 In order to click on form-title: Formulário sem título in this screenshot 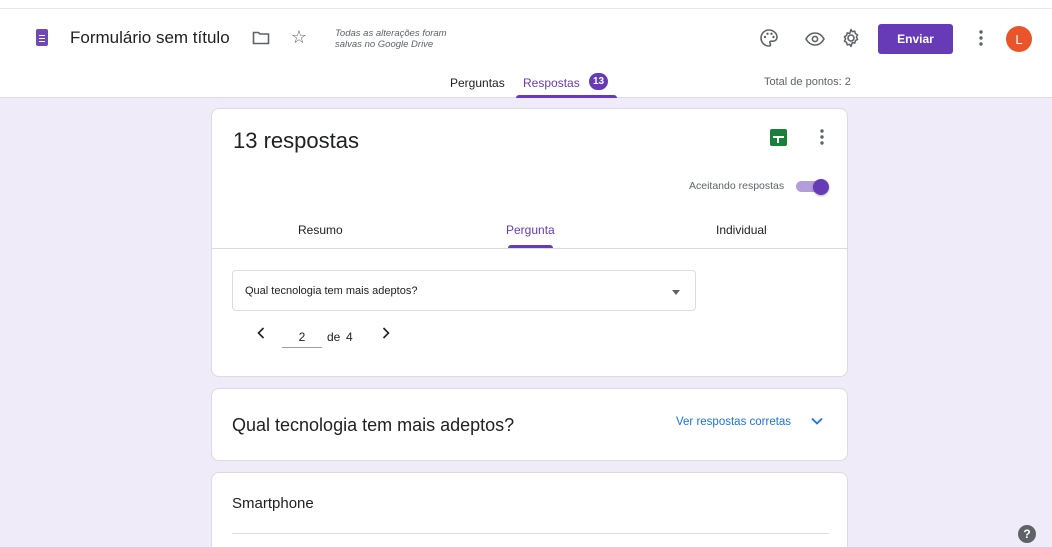, I will do `click(150, 38)`.